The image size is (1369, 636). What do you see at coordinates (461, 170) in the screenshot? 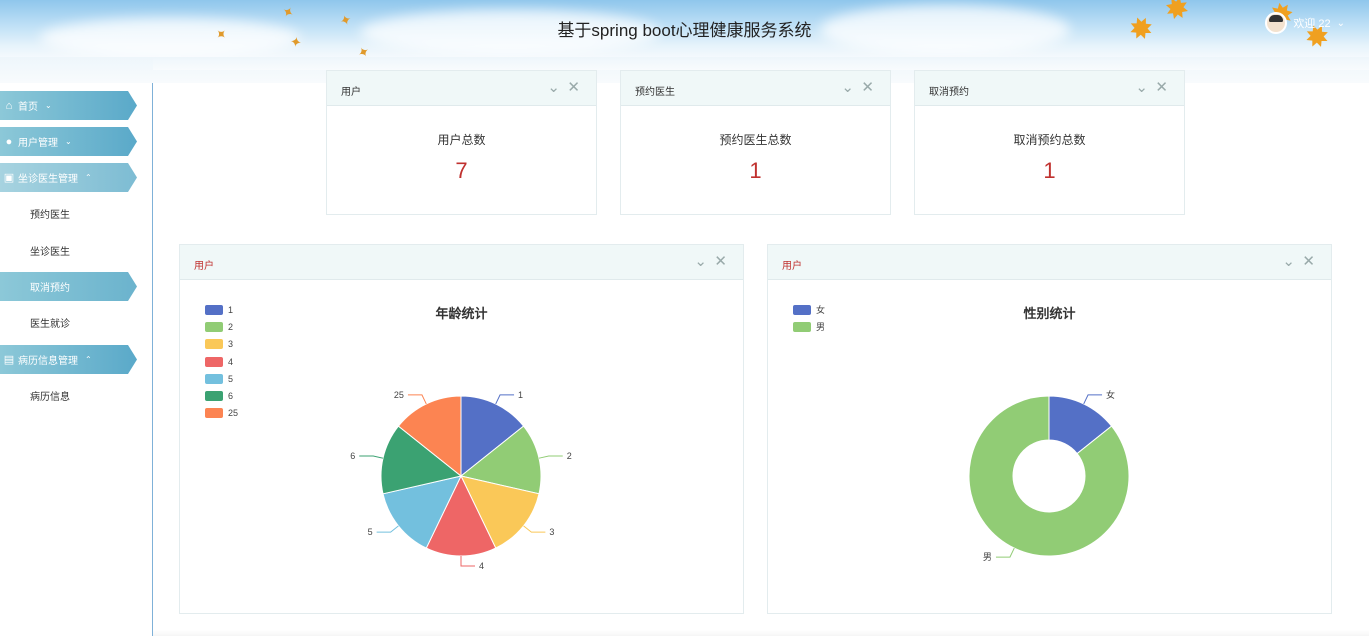
I see `stat-value: 7` at bounding box center [461, 170].